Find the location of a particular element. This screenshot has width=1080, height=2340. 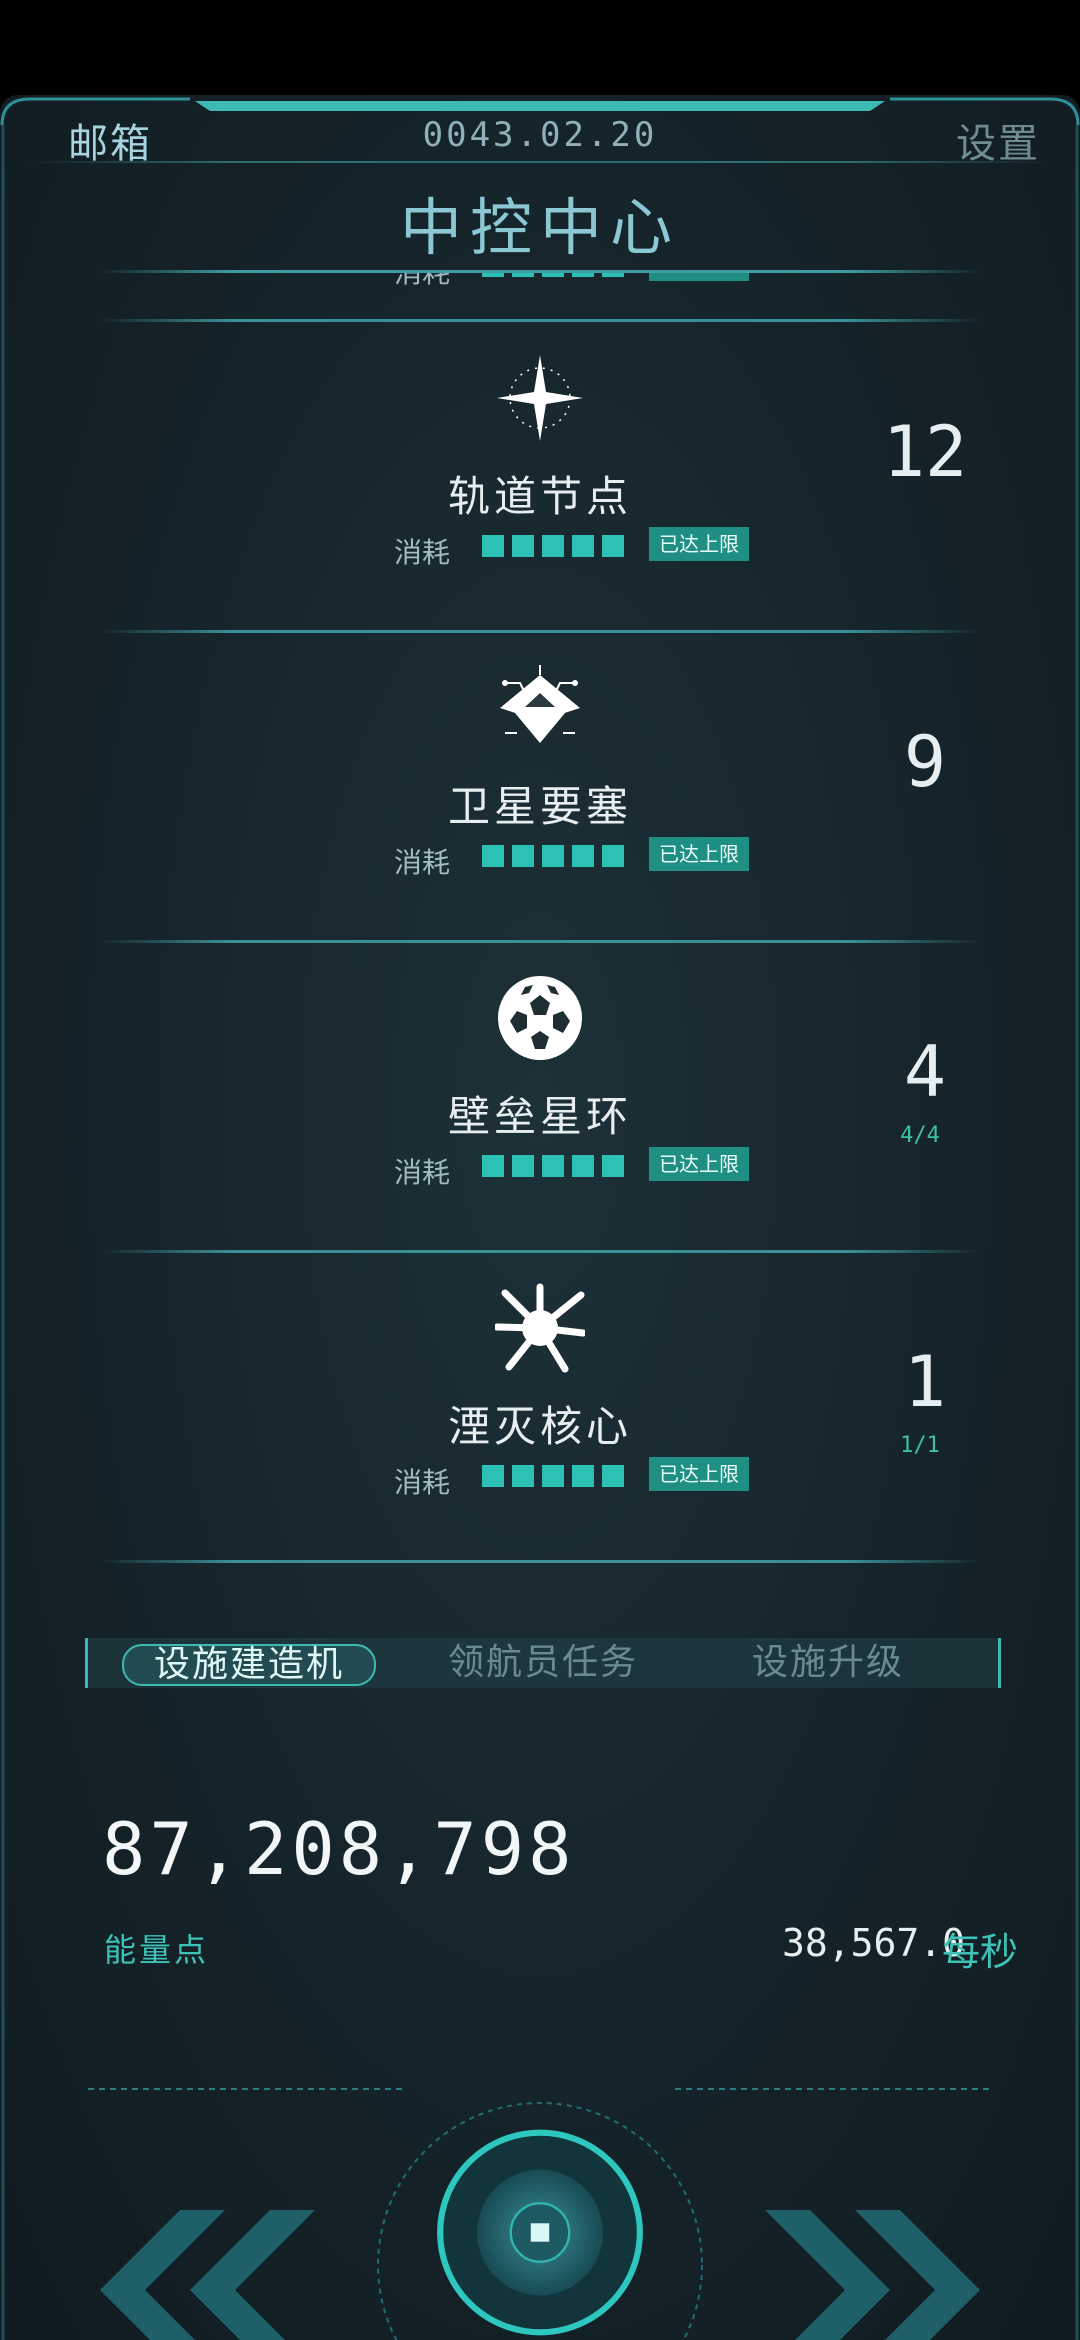

next-arrow-icon is located at coordinates (870, 2275).